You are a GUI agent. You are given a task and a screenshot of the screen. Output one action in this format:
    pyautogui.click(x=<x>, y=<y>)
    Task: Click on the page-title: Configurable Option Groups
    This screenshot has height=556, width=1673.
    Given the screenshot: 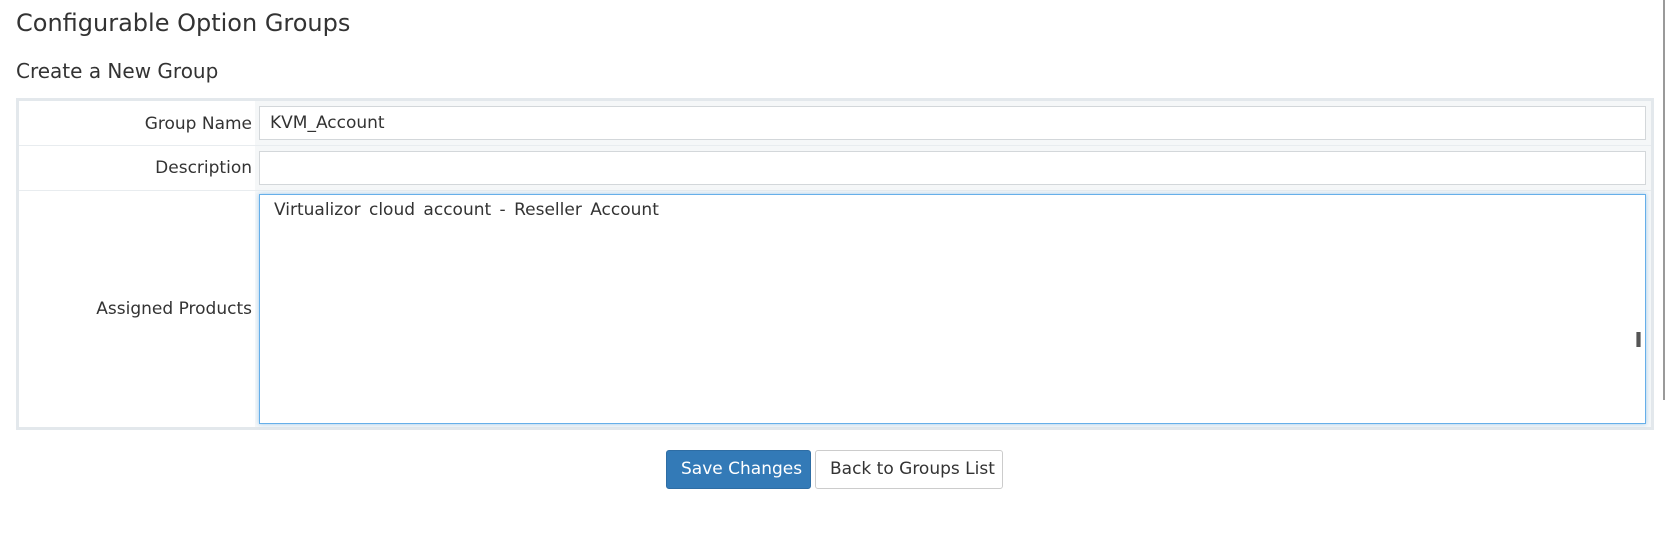 What is the action you would take?
    pyautogui.click(x=183, y=23)
    